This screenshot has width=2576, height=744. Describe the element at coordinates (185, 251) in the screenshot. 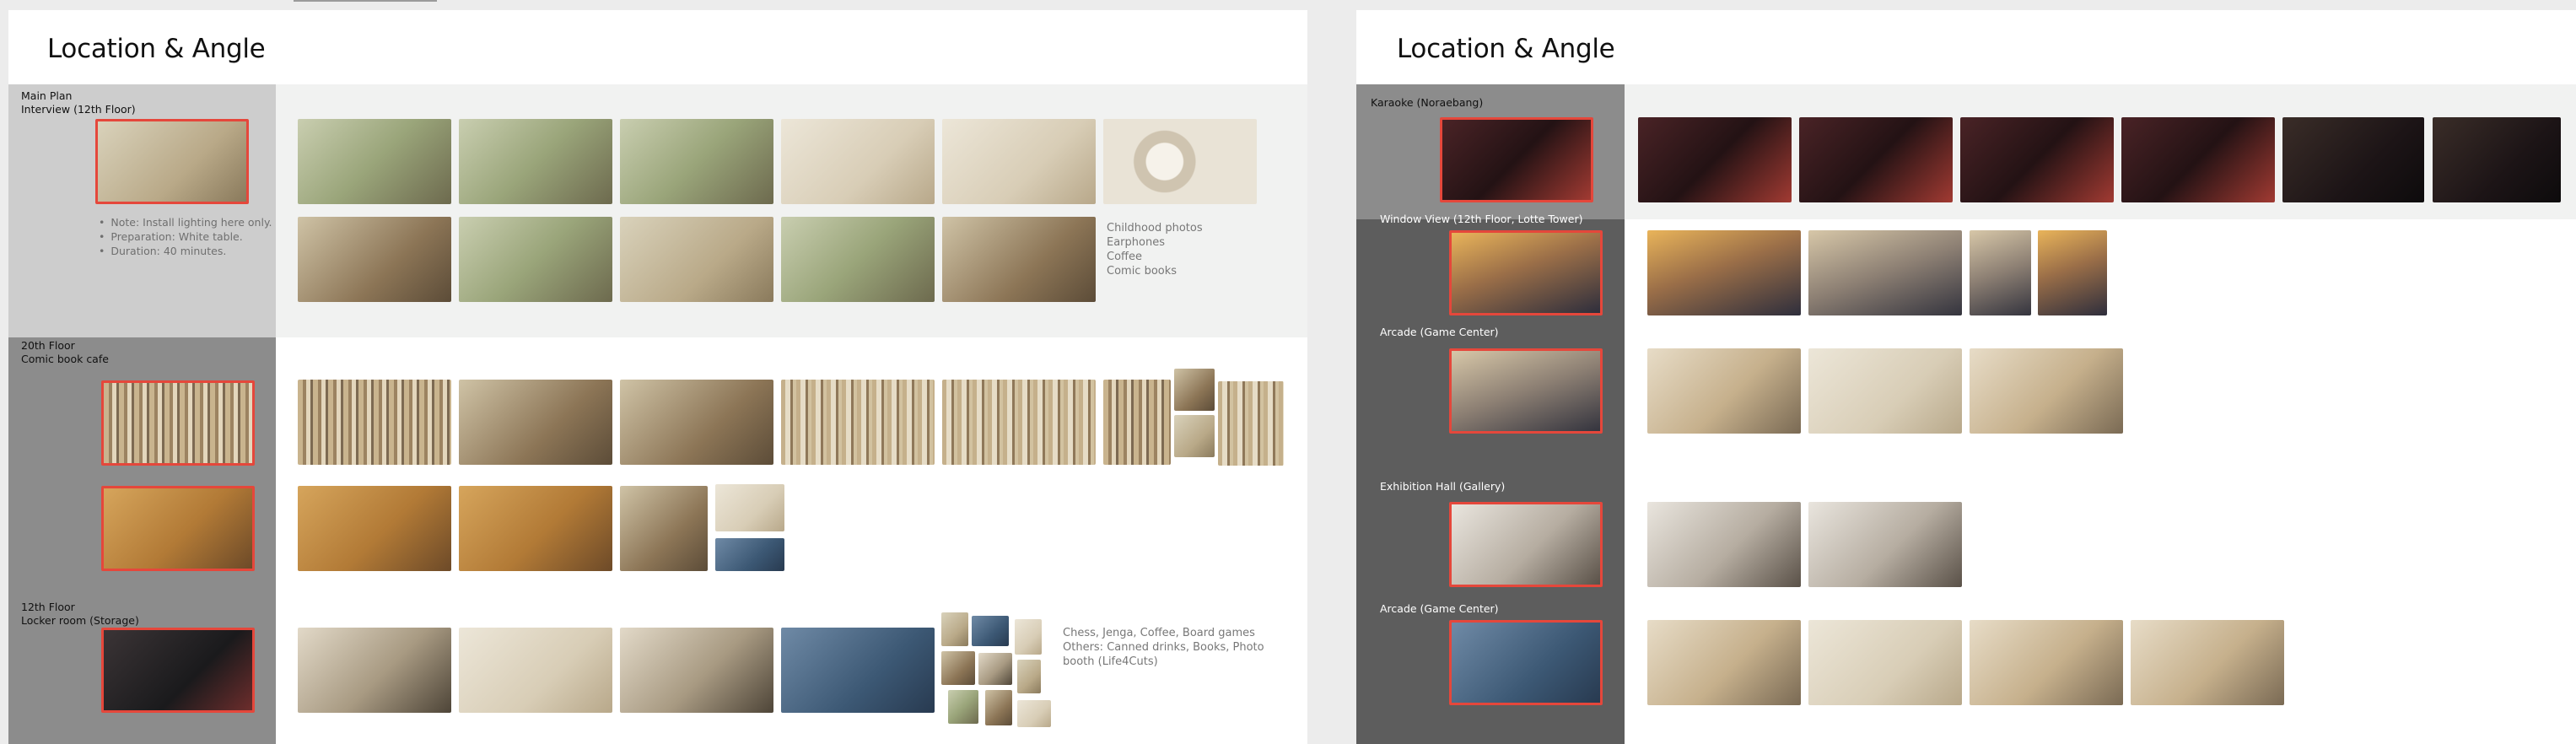

I see `note-item: Duration: 40 minutes.` at that location.